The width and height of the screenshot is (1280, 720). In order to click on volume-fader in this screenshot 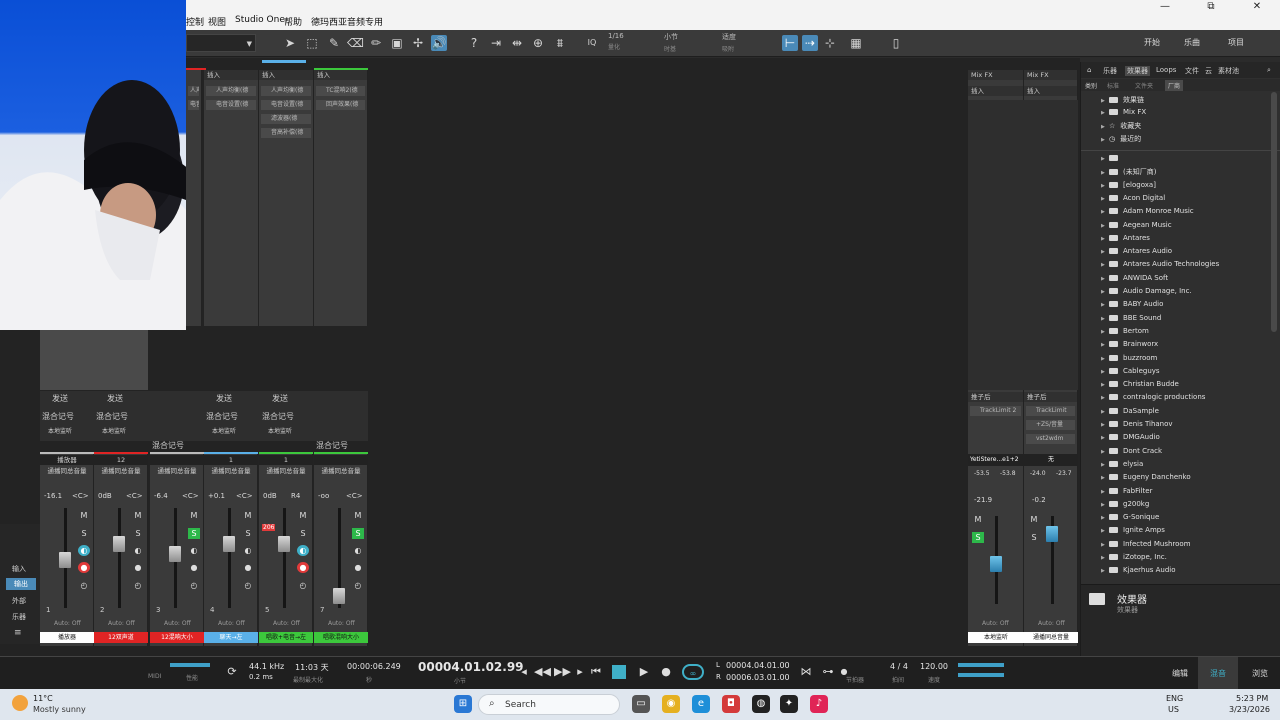, I will do `click(119, 544)`.